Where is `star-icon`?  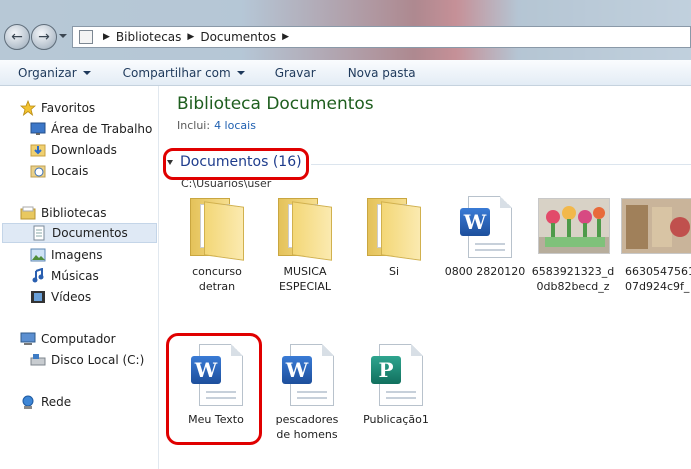 star-icon is located at coordinates (28, 108).